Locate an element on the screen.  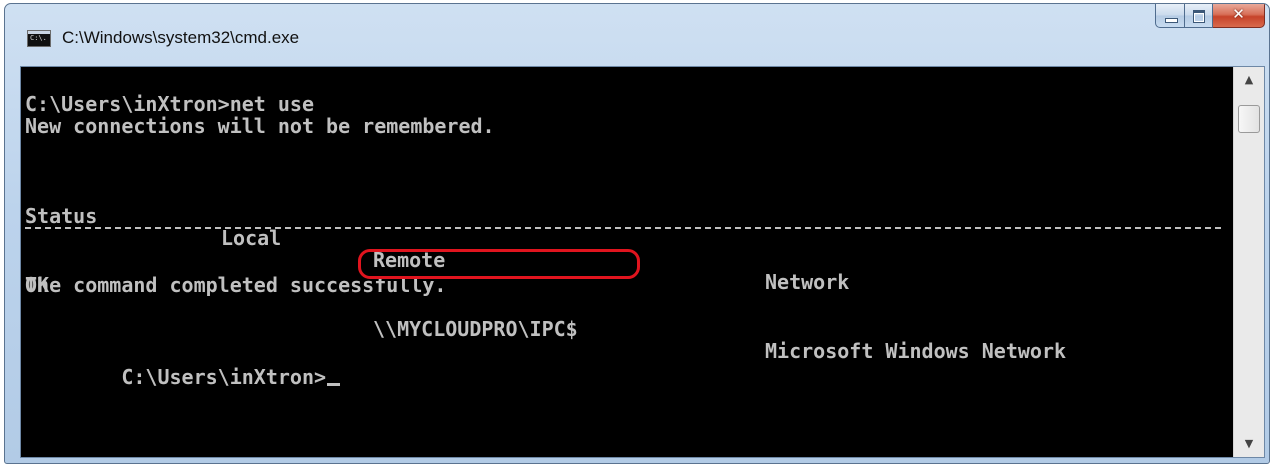
window-title: C:\Windows\system32\cmd.exe is located at coordinates (181, 37).